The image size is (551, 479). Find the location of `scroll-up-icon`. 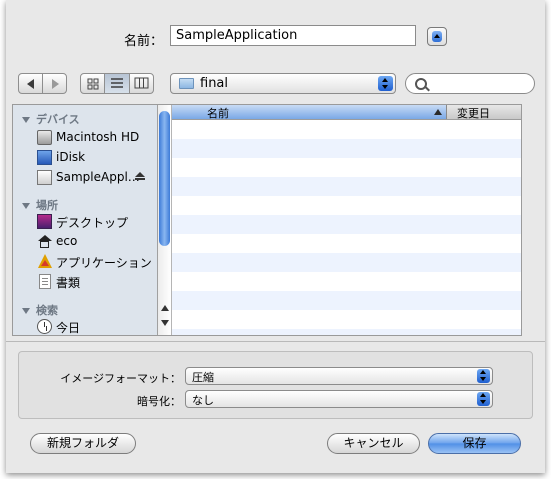

scroll-up-icon is located at coordinates (165, 308).